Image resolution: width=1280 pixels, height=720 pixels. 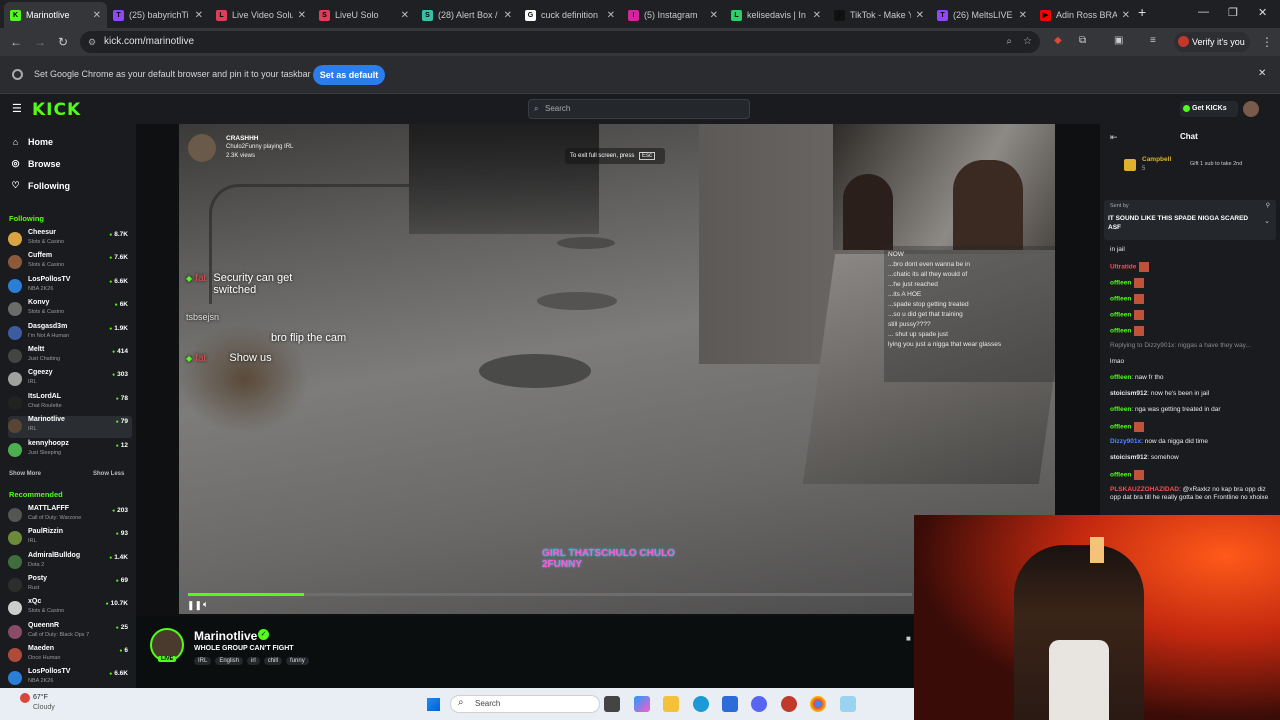 I want to click on bookmark-star-icon: ☆, so click(x=1027, y=42).